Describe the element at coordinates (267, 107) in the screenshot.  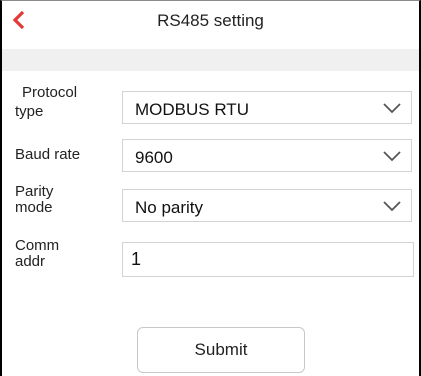
I see `protocol-type-select: MODBUS RTU` at that location.